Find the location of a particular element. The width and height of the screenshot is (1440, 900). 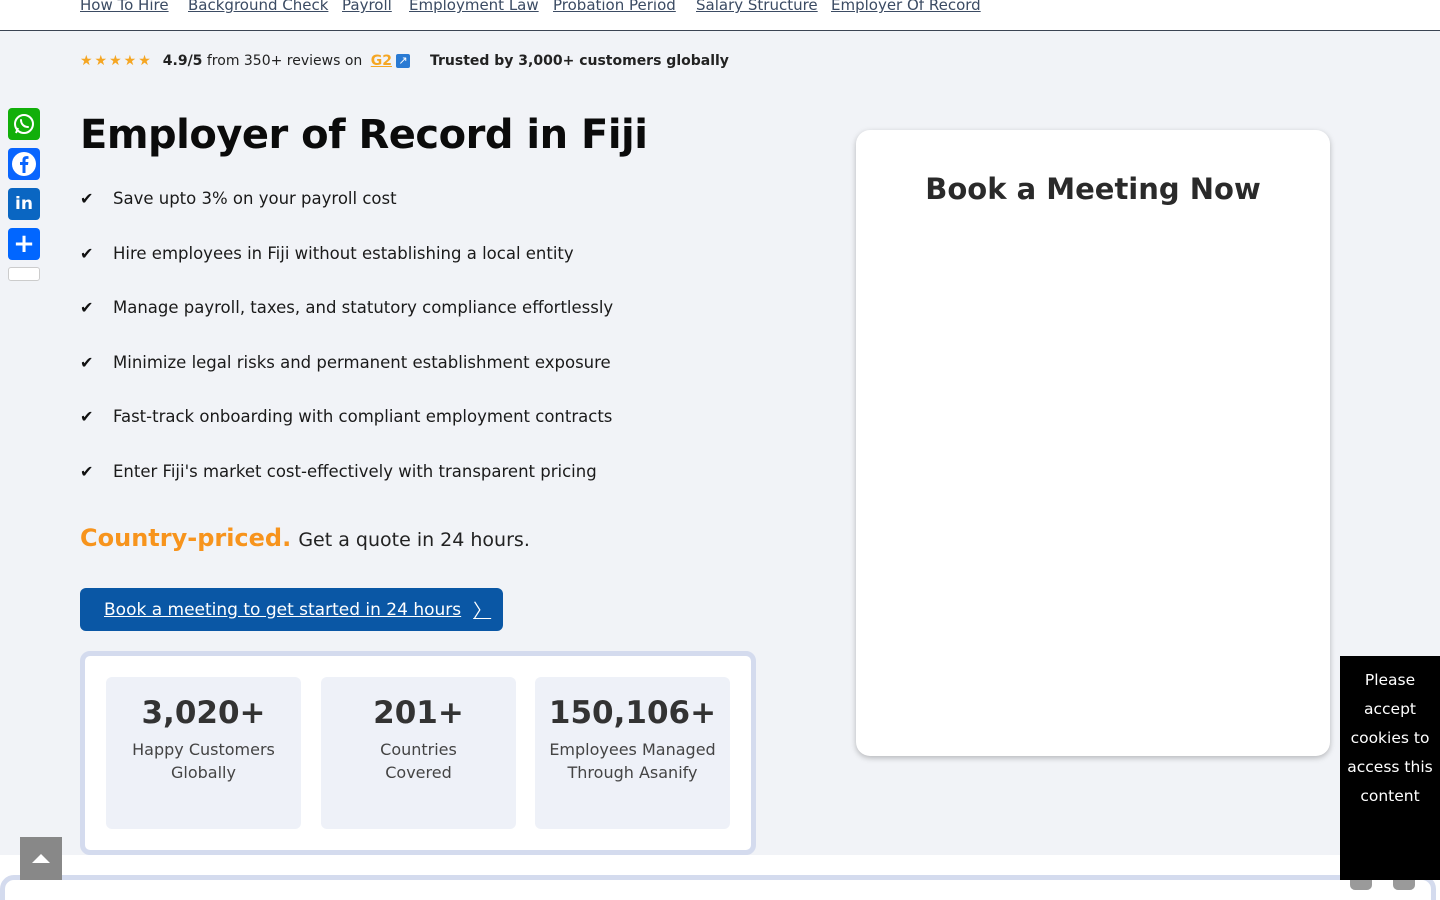

list-item: ✔ Save upto 3% on your payroll cost is located at coordinates (346, 213).